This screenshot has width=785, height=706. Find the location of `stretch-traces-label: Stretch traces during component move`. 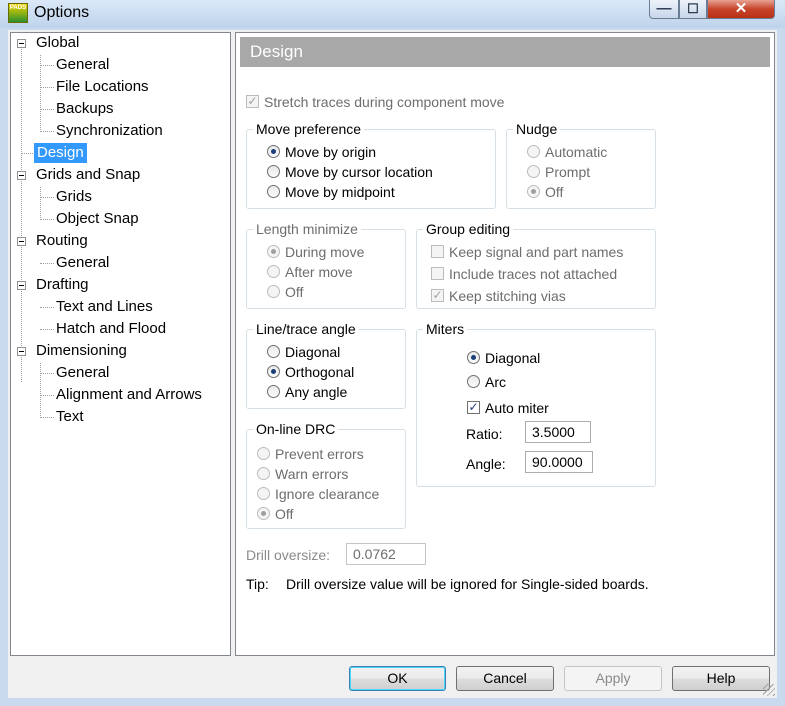

stretch-traces-label: Stretch traces during component move is located at coordinates (384, 102).